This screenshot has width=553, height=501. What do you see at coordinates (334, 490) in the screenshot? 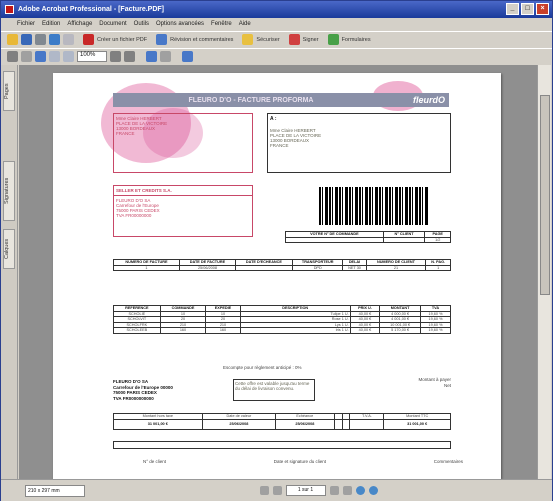
I see `next-page-icon` at bounding box center [334, 490].